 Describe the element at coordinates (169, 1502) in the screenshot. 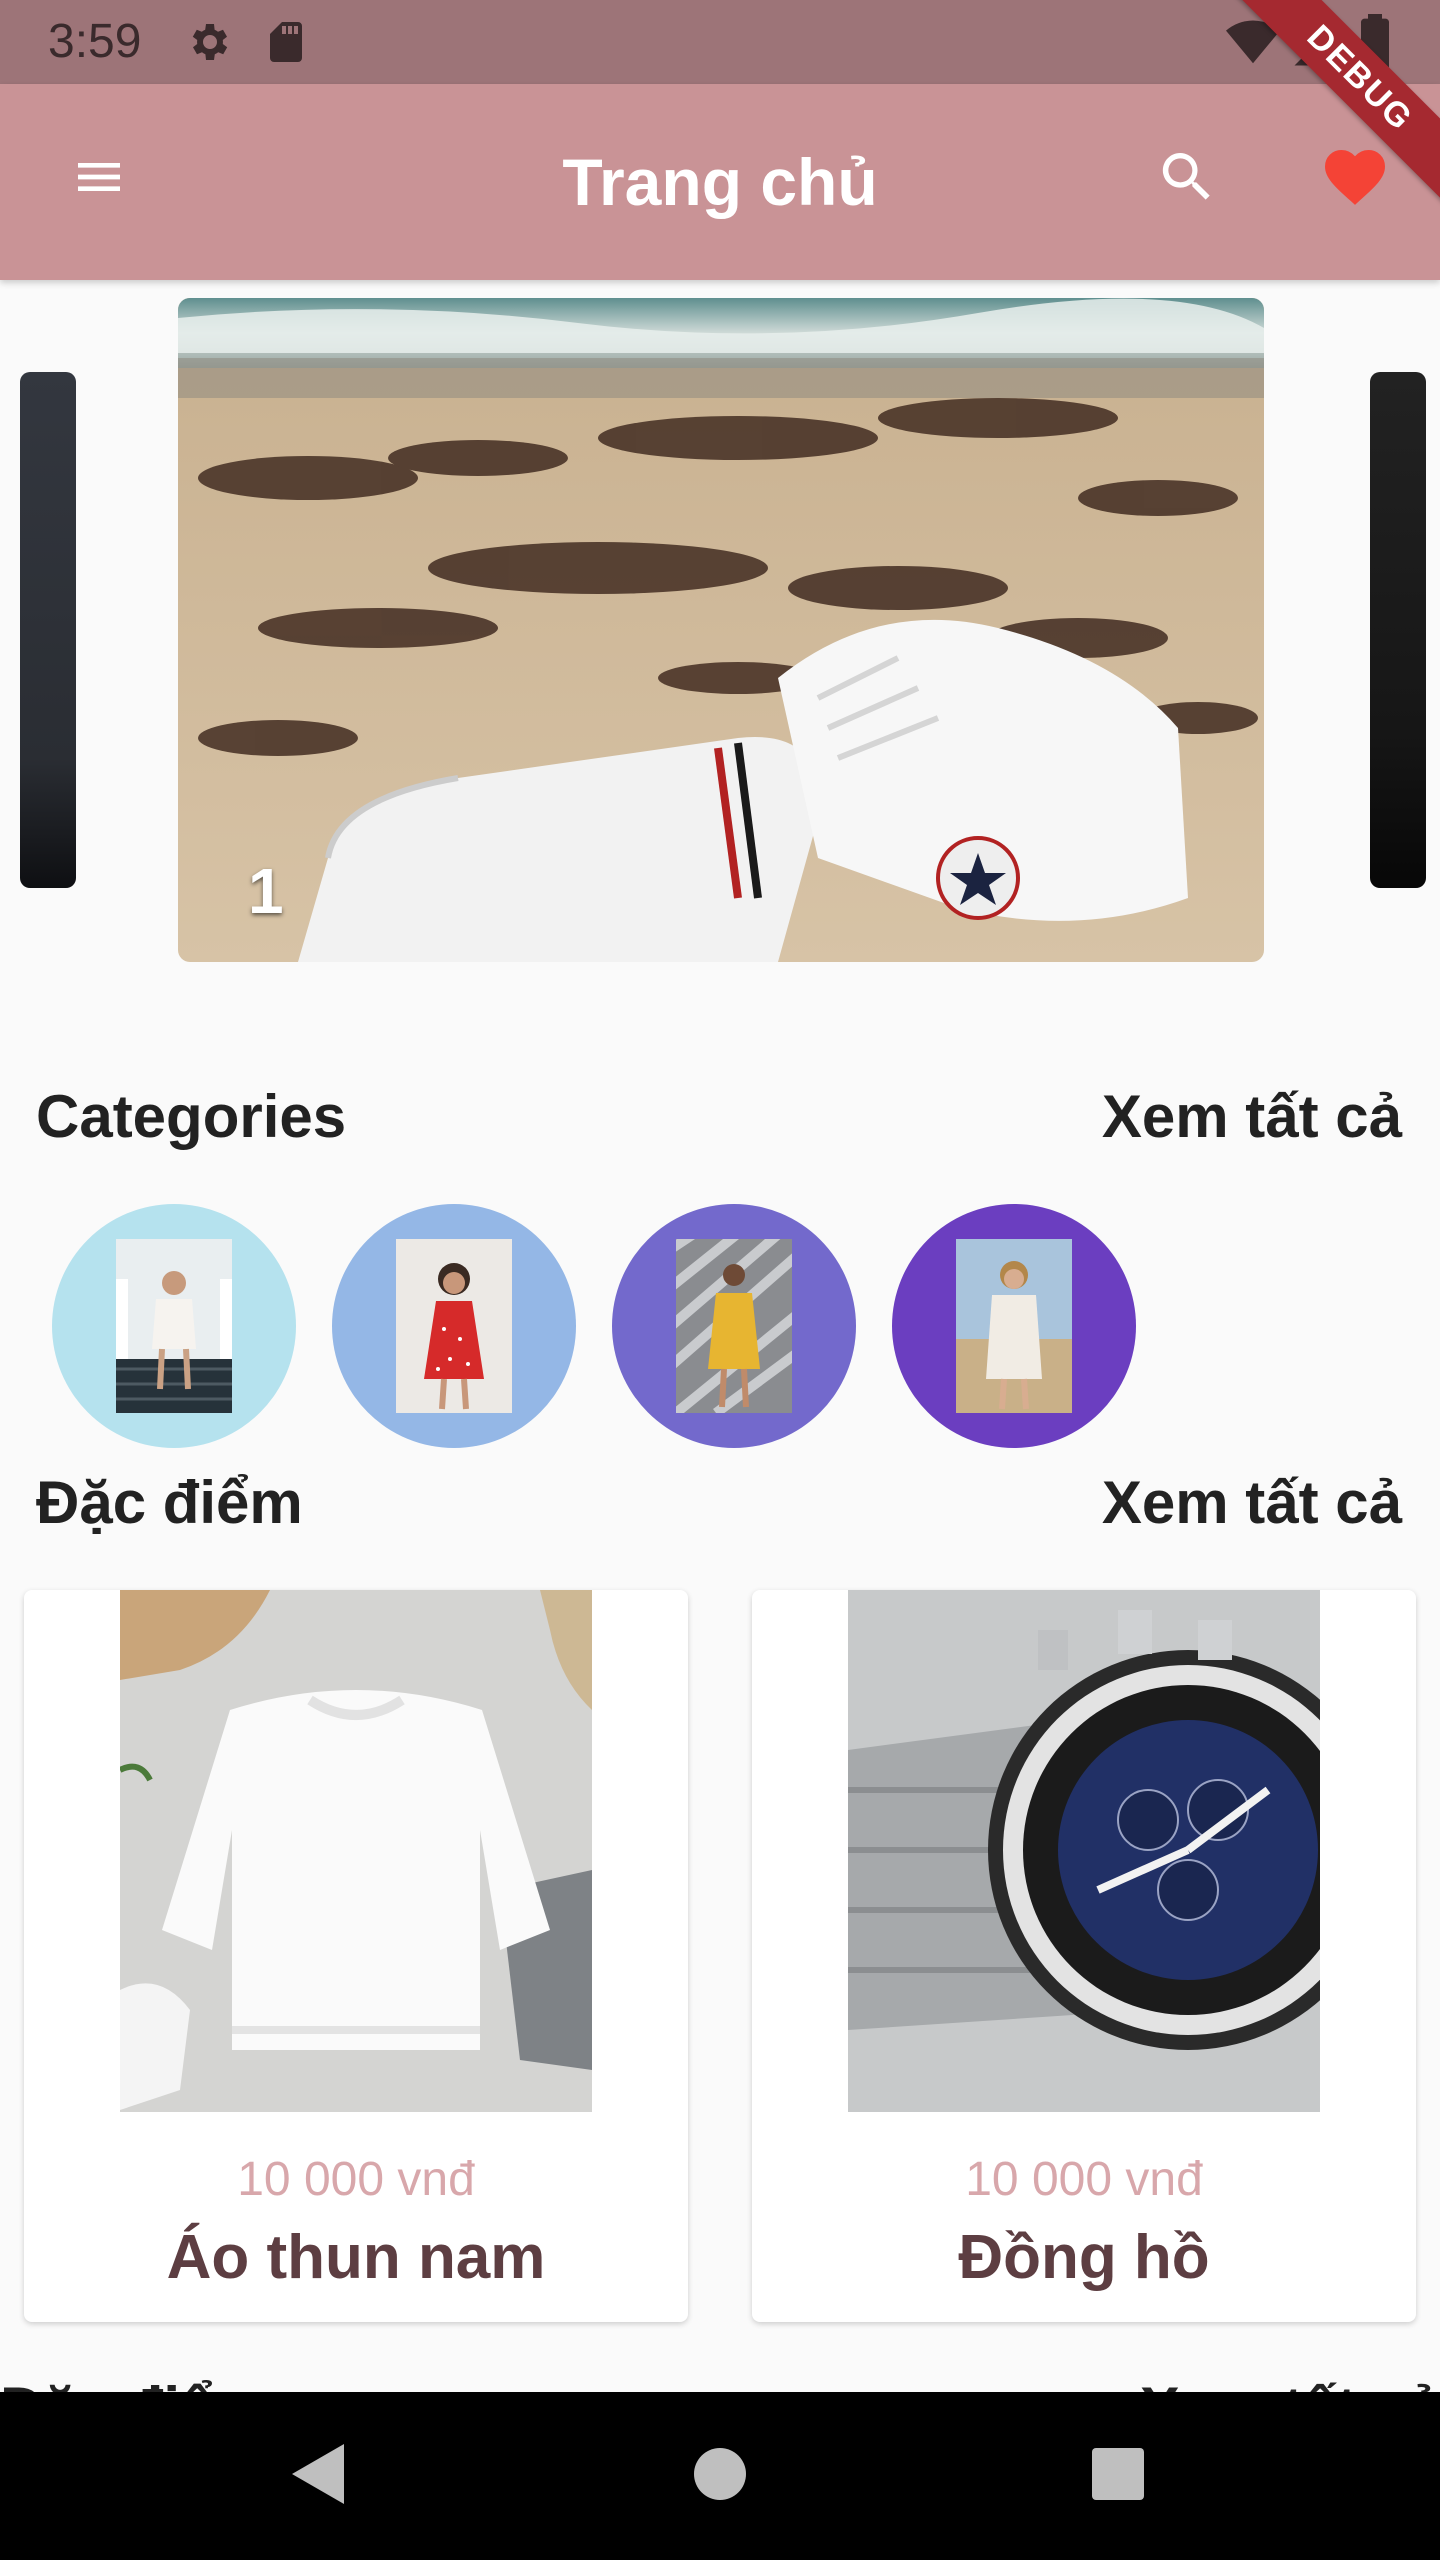

I see `featured-title: Đặc điểm` at that location.